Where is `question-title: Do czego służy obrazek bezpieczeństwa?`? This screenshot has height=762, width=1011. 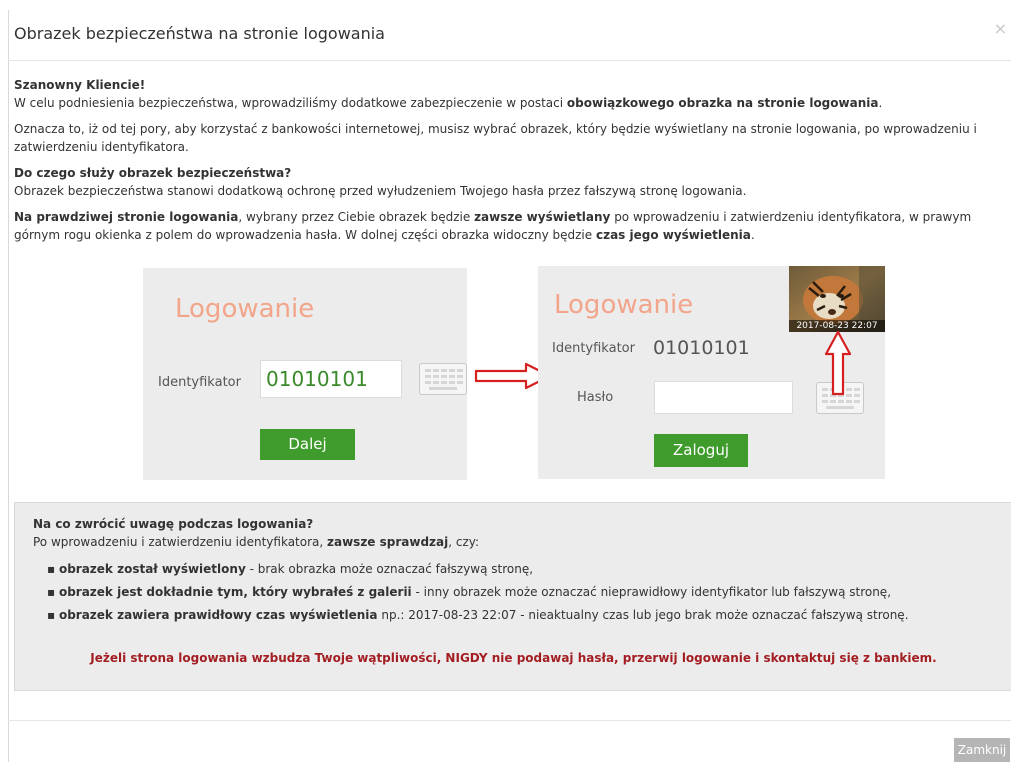
question-title: Do czego służy obrazek bezpieczeństwa? is located at coordinates (153, 173).